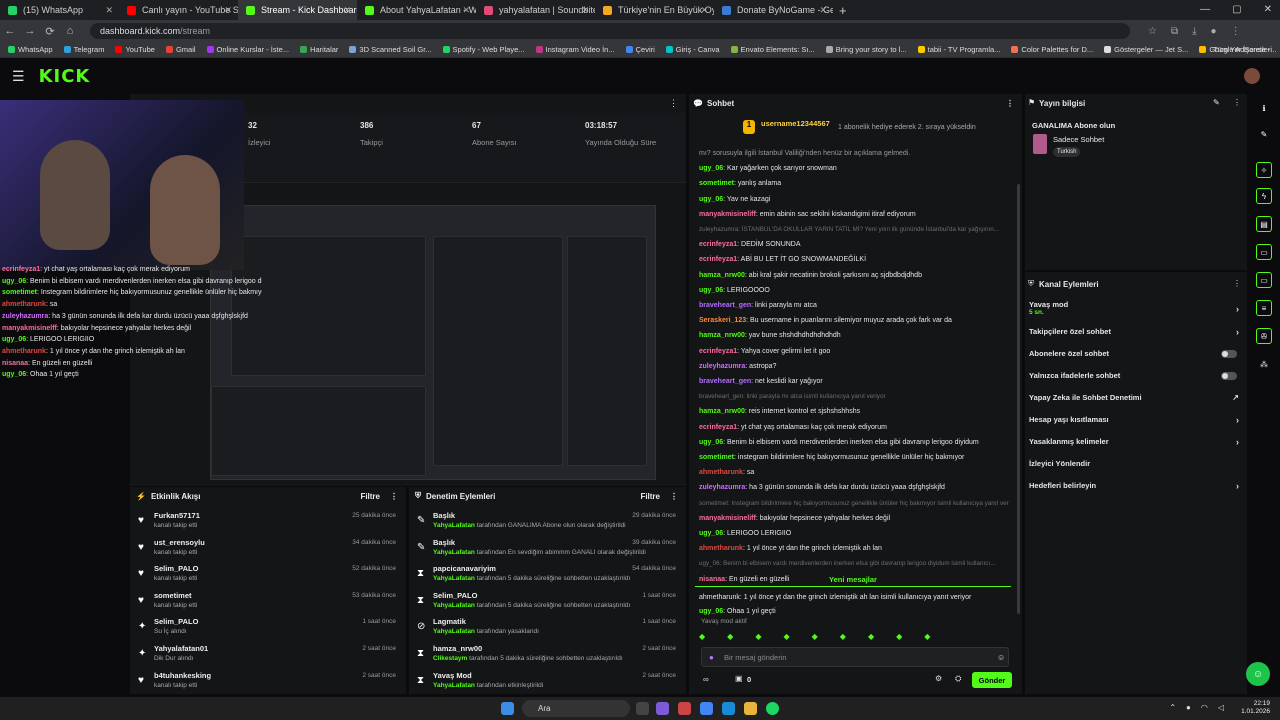 The image size is (1280, 720). What do you see at coordinates (721, 548) in the screenshot?
I see `chat-username: ahmetharunk` at bounding box center [721, 548].